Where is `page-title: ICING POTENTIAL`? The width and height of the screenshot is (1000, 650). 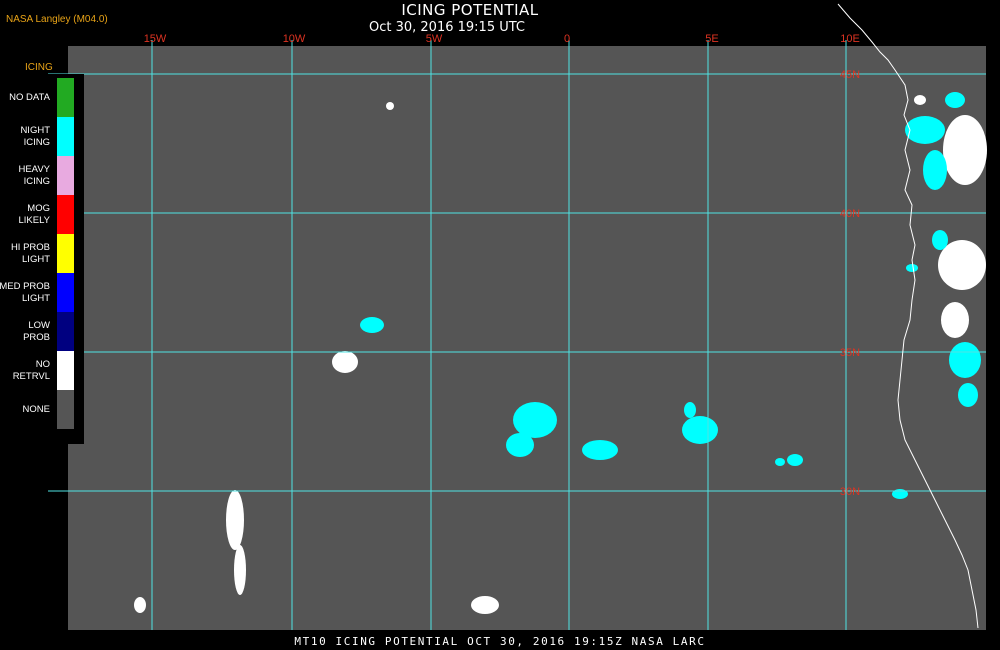
page-title: ICING POTENTIAL is located at coordinates (470, 10).